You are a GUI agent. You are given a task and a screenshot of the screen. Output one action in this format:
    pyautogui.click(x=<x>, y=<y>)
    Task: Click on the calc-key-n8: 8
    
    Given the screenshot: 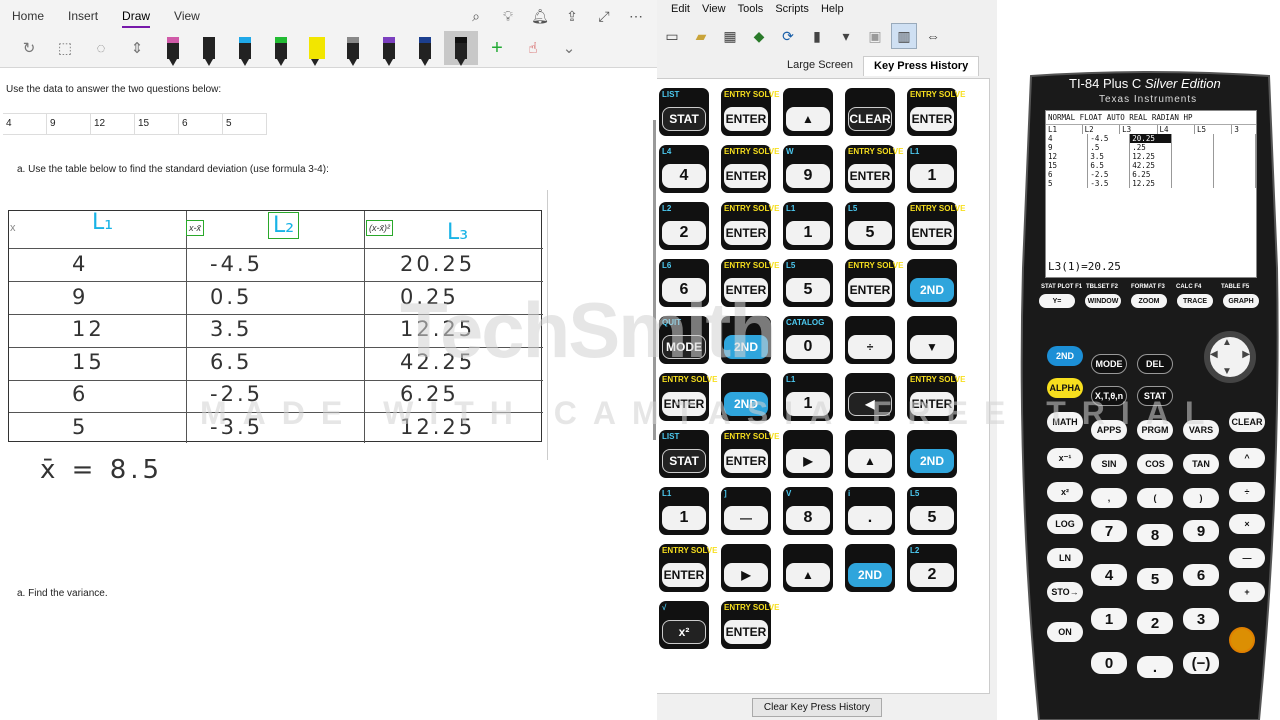 What is the action you would take?
    pyautogui.click(x=1155, y=535)
    